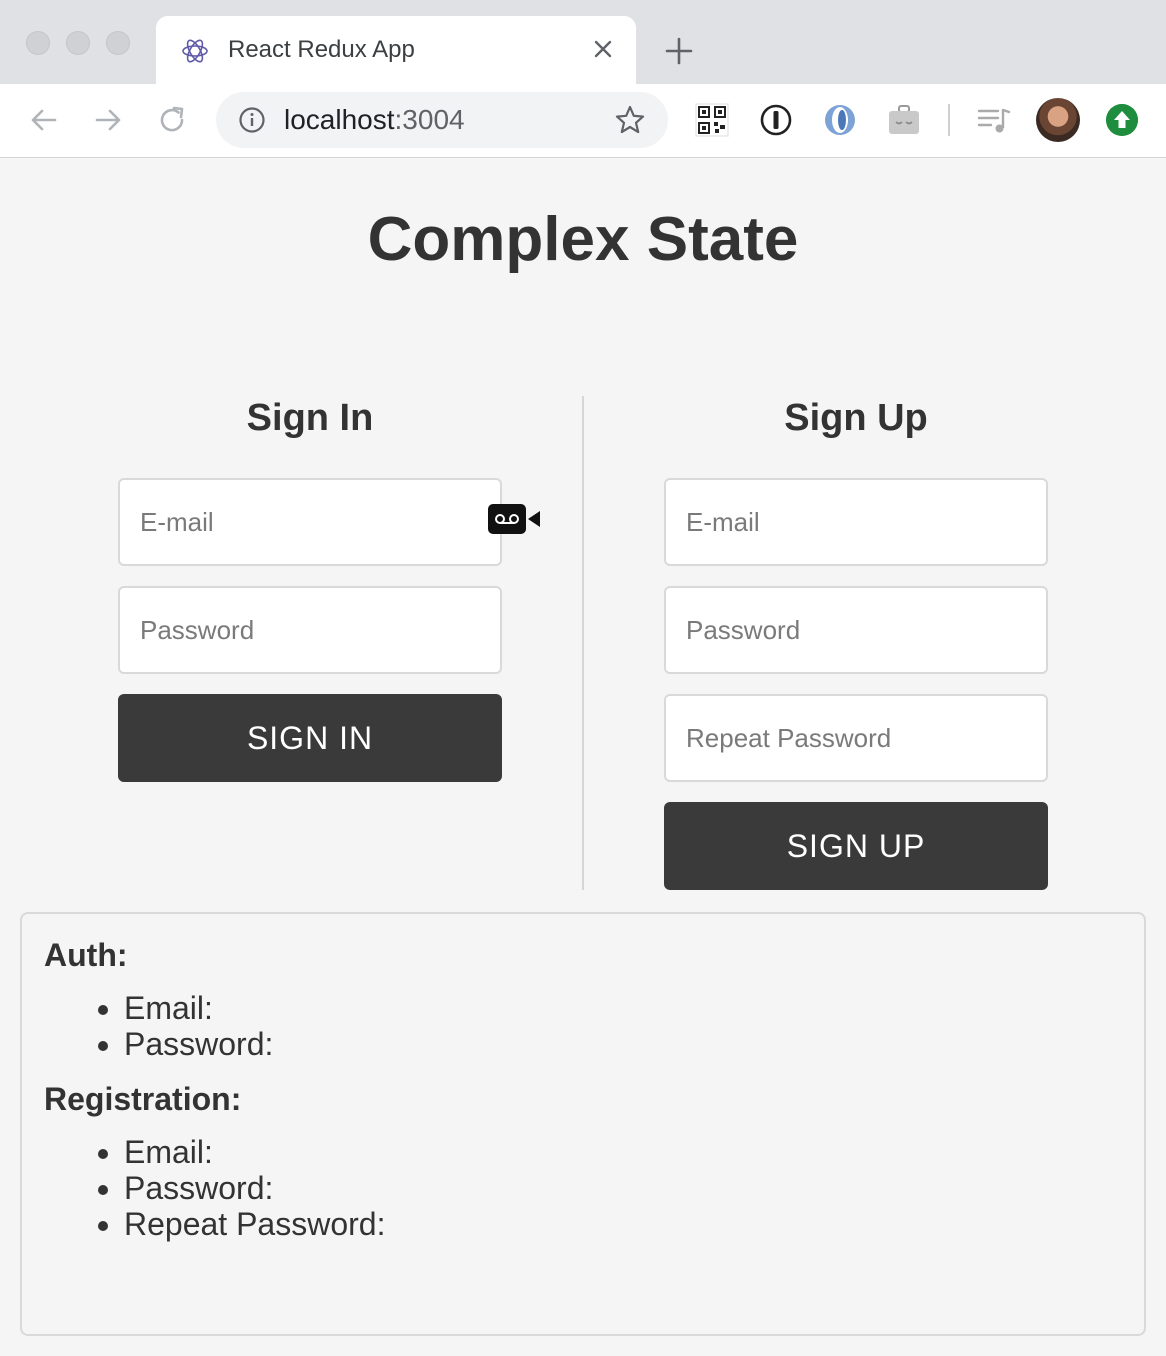 This screenshot has width=1166, height=1356. What do you see at coordinates (118, 43) in the screenshot?
I see `maximize-window-button` at bounding box center [118, 43].